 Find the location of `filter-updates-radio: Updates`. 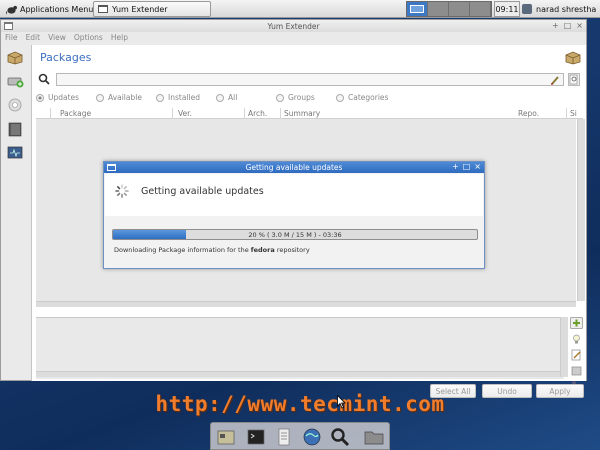

filter-updates-radio: Updates is located at coordinates (57, 97).